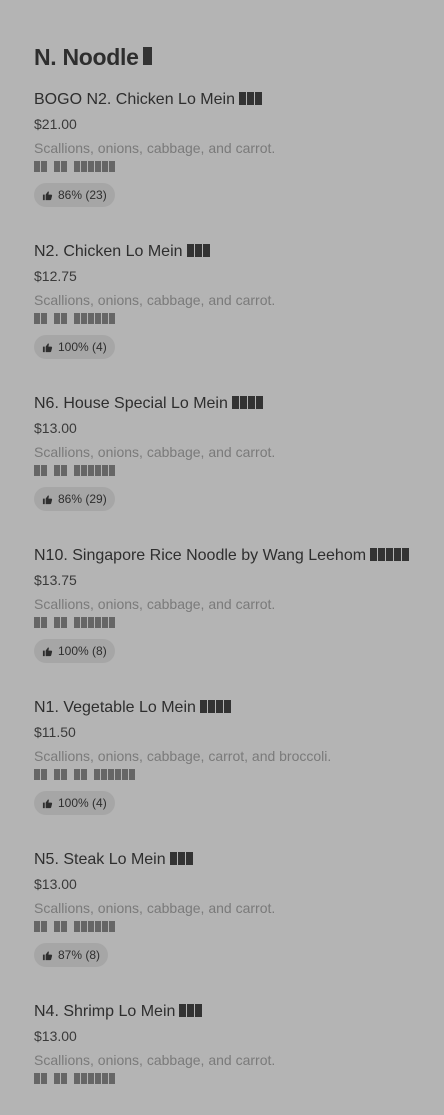 This screenshot has height=1115, width=444. I want to click on item-price: $13.75, so click(55, 580).